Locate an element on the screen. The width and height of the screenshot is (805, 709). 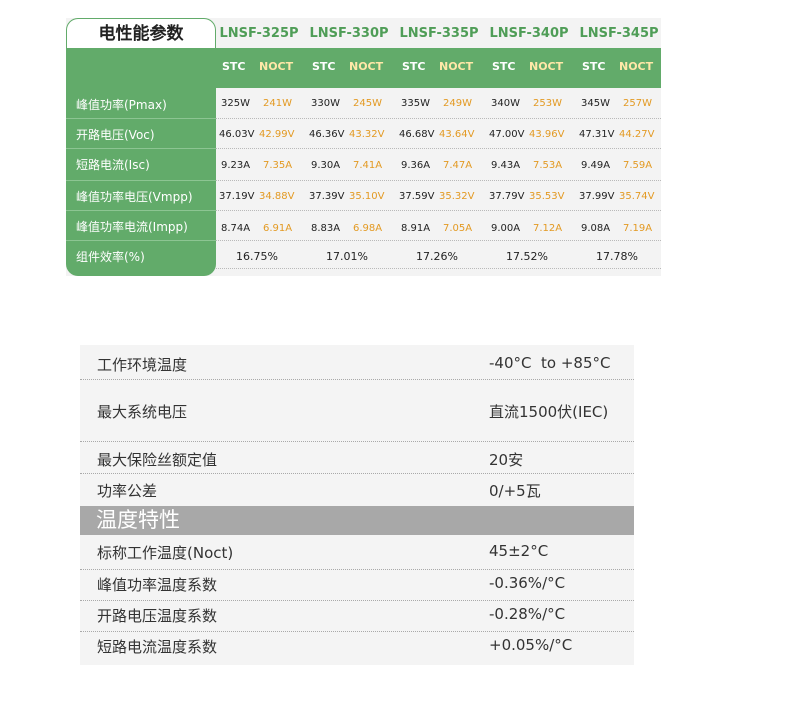
voc-noct: 44.27V is located at coordinates (637, 134).